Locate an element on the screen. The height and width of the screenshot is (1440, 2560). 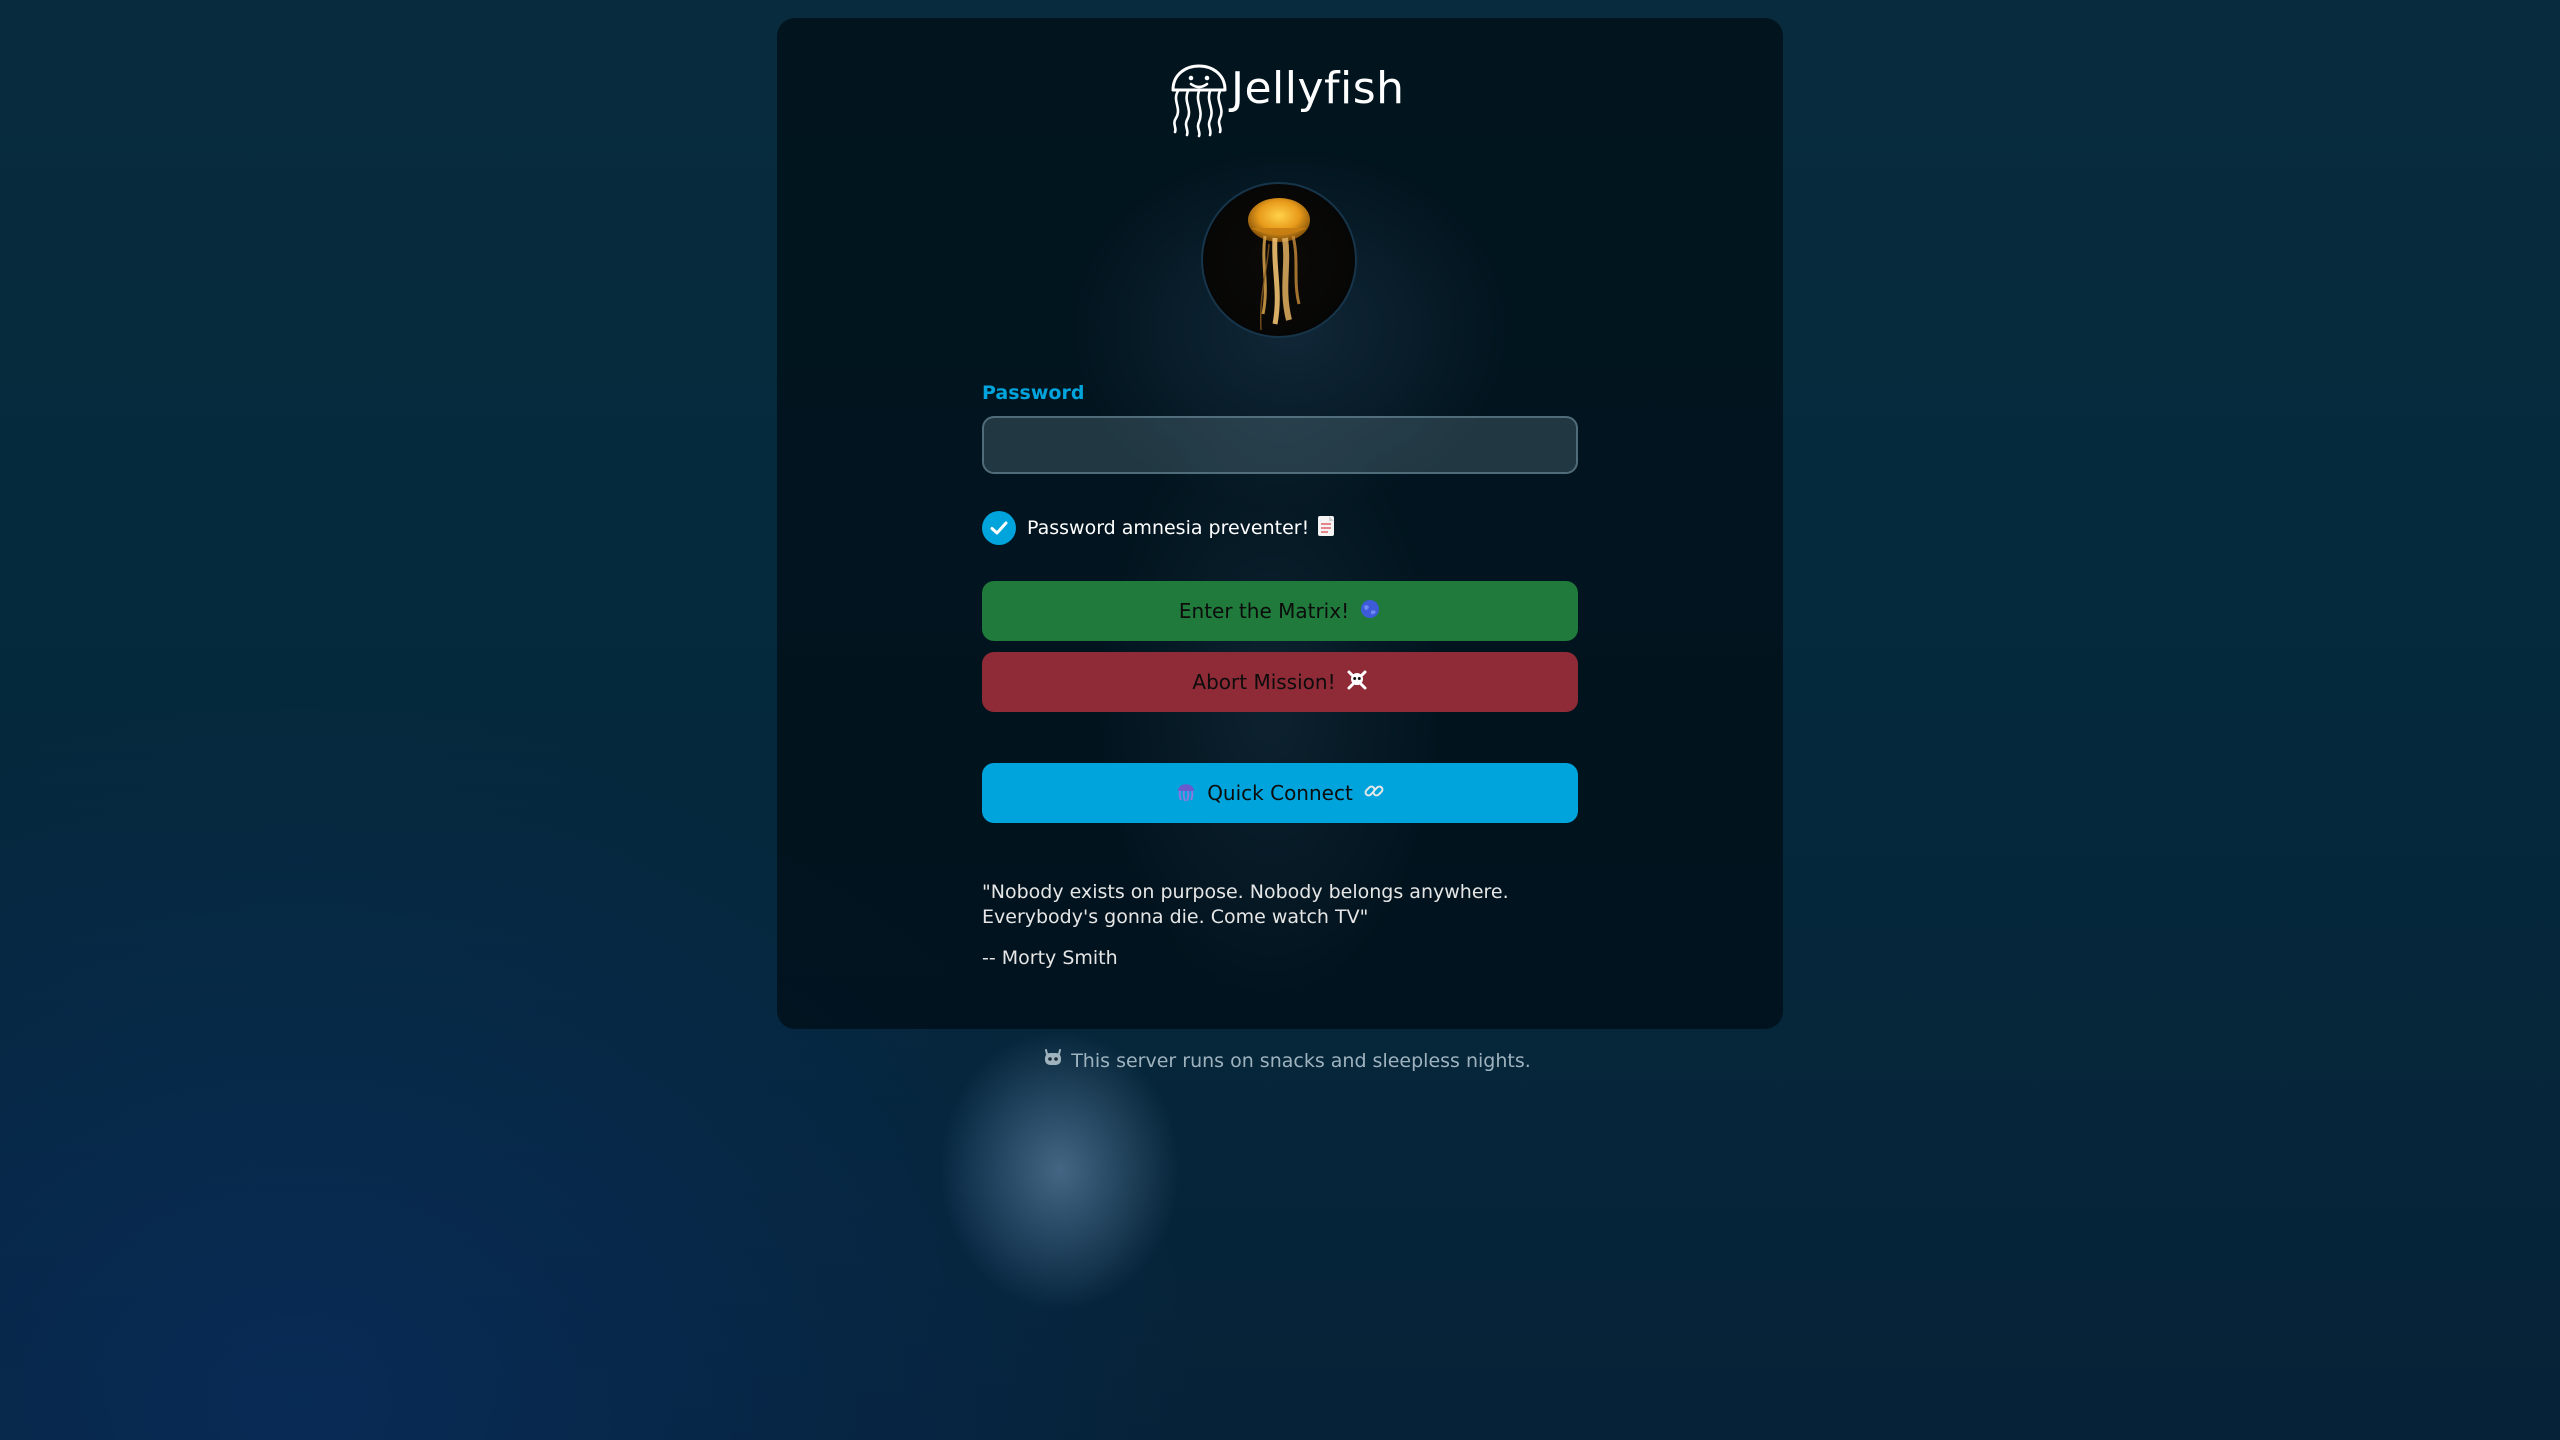
remember-checkbox is located at coordinates (999, 528).